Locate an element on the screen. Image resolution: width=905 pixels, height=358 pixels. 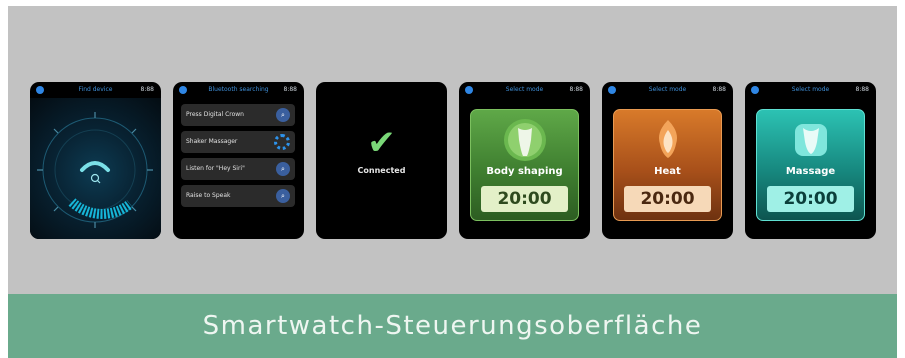
list-item: Press Digital Crown ⌕ is located at coordinates (238, 115).